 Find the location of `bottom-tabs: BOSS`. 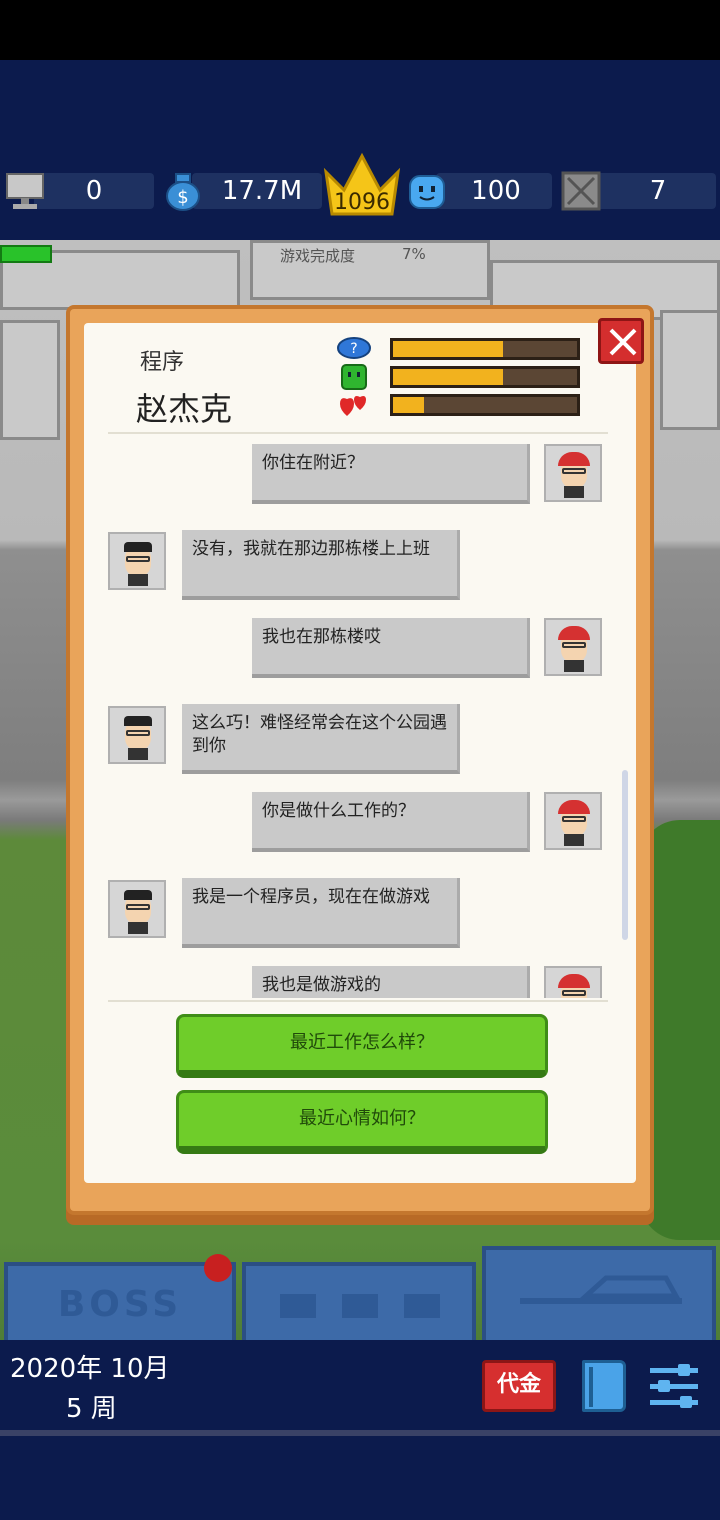

bottom-tabs: BOSS is located at coordinates (360, 1290).